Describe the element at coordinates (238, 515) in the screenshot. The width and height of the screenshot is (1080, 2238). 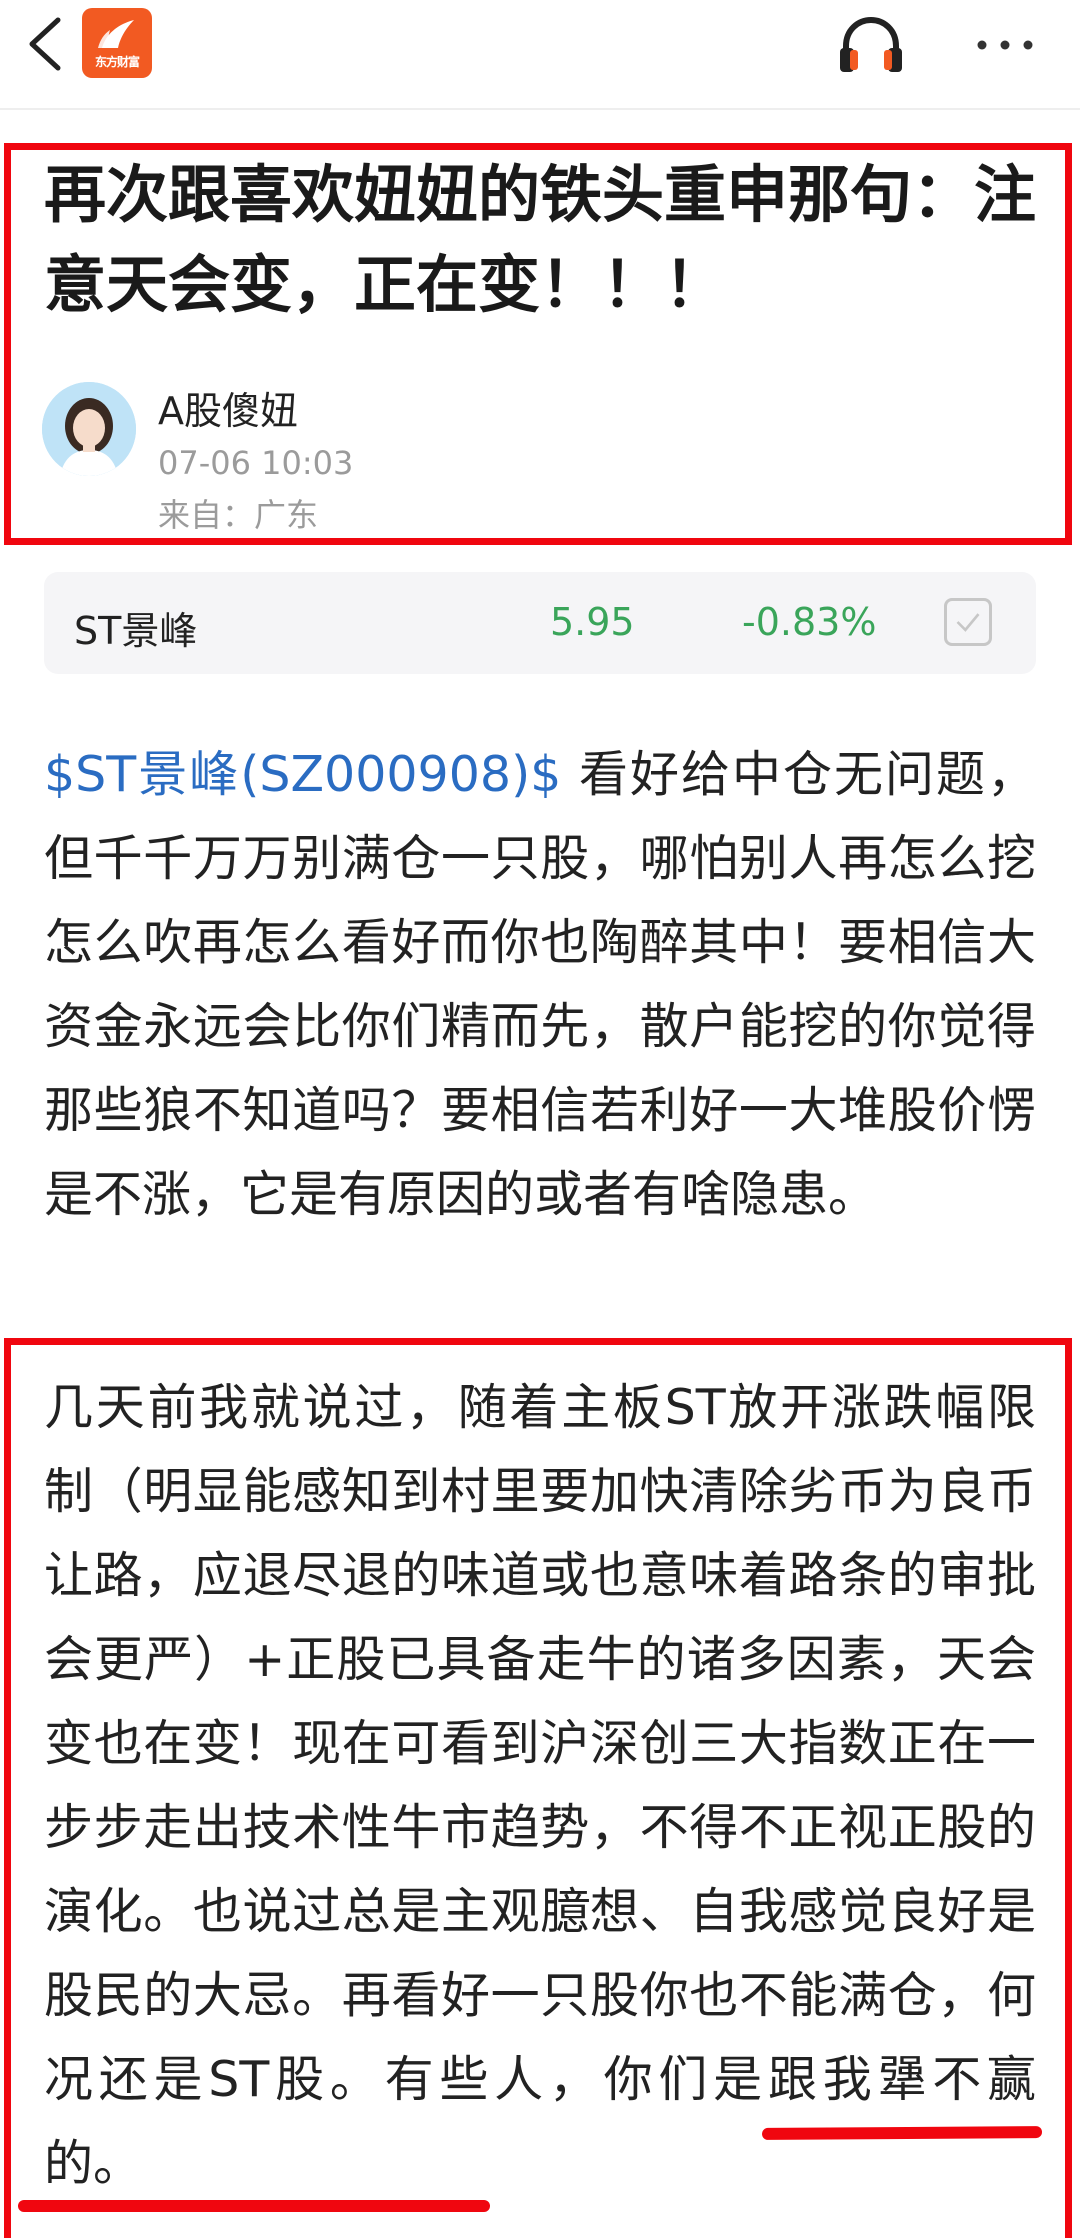
I see `post-source: 来自：广东` at that location.